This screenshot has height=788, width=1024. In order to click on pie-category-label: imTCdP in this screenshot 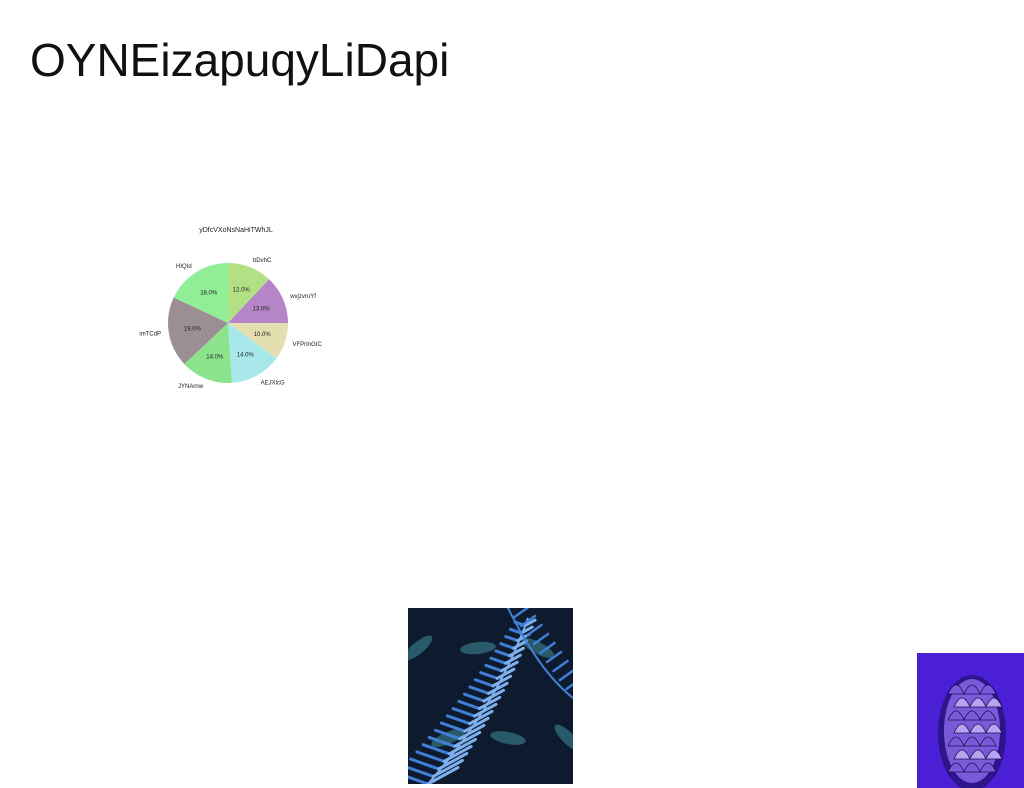, I will do `click(150, 335)`.